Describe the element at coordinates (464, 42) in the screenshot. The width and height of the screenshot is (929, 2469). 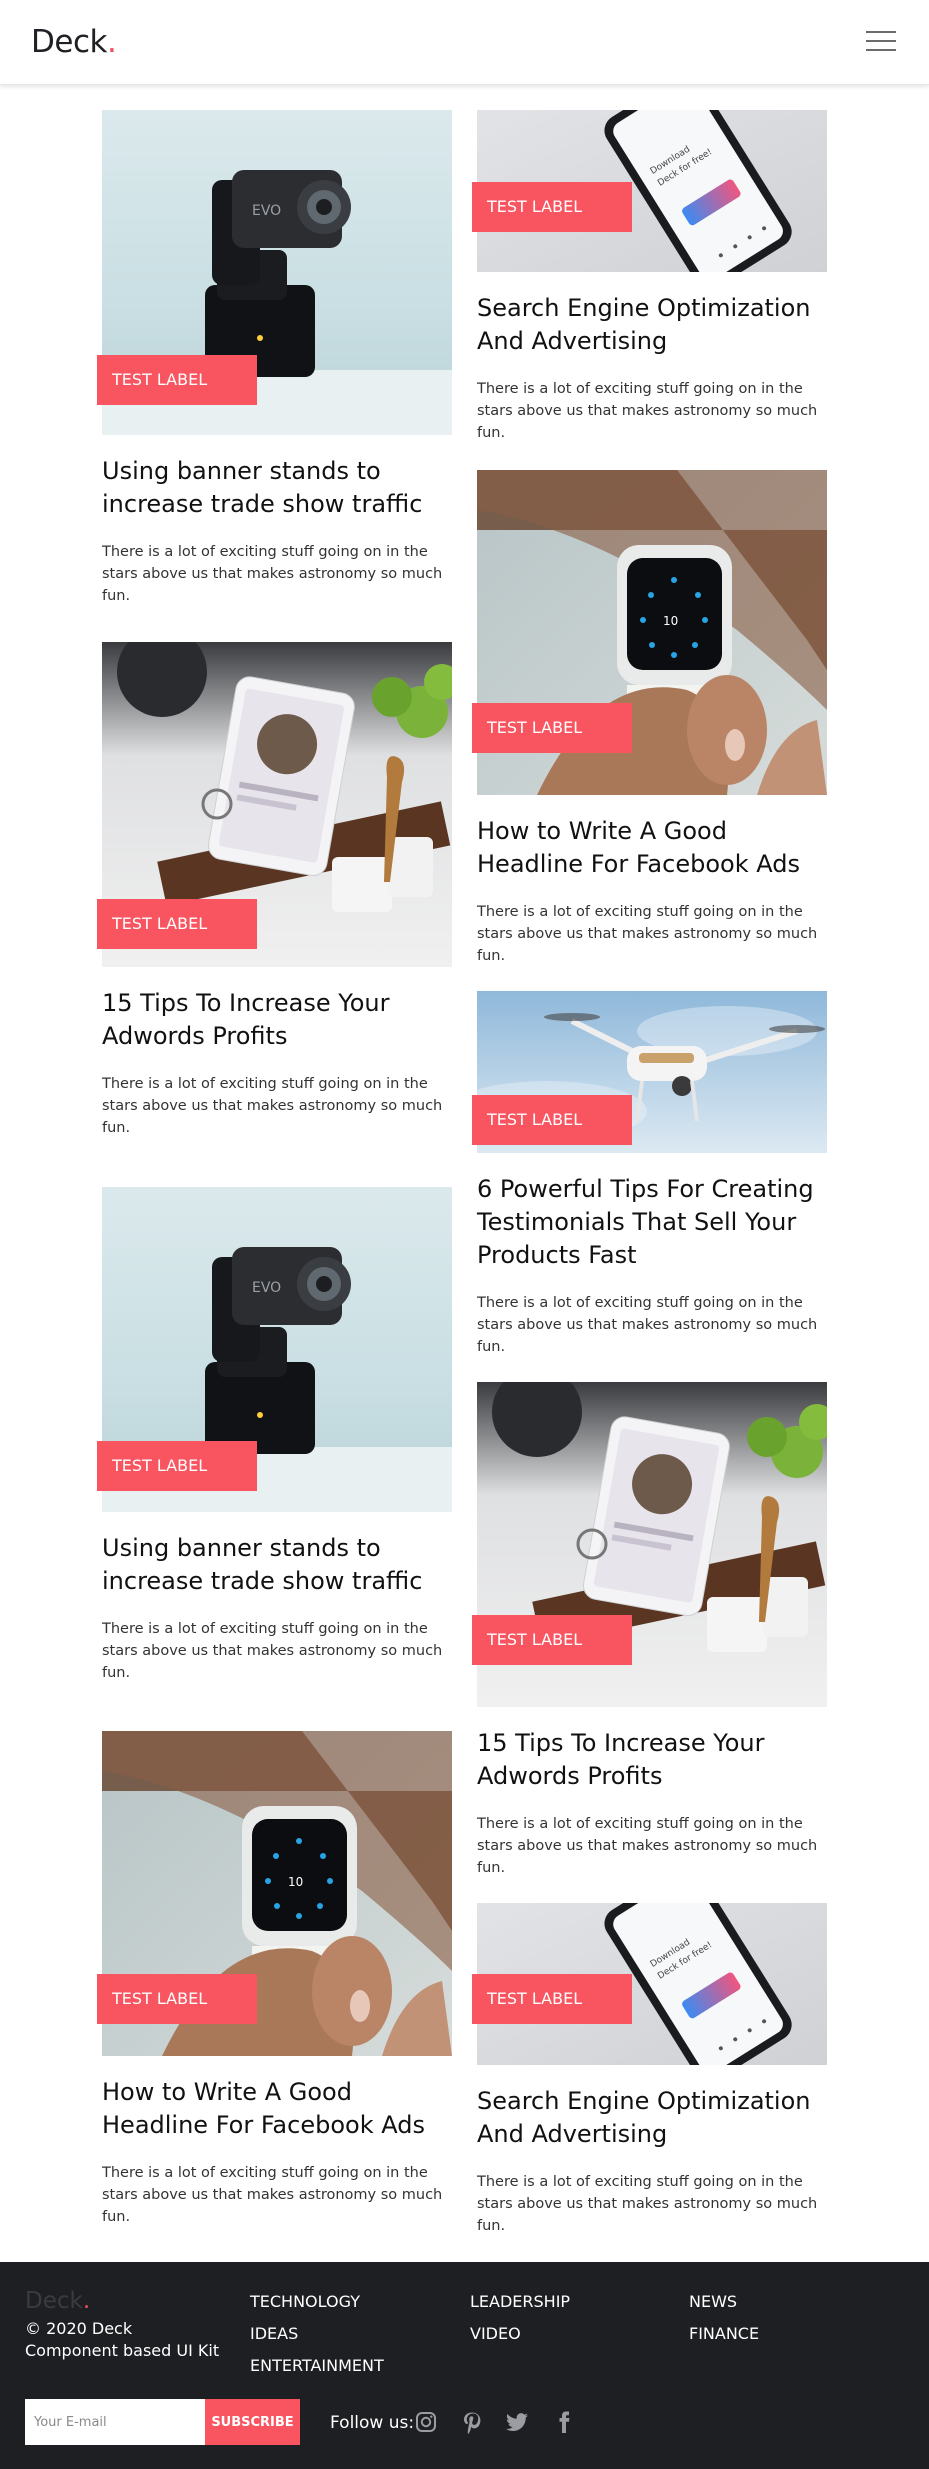
I see `site-header: Deck.` at that location.